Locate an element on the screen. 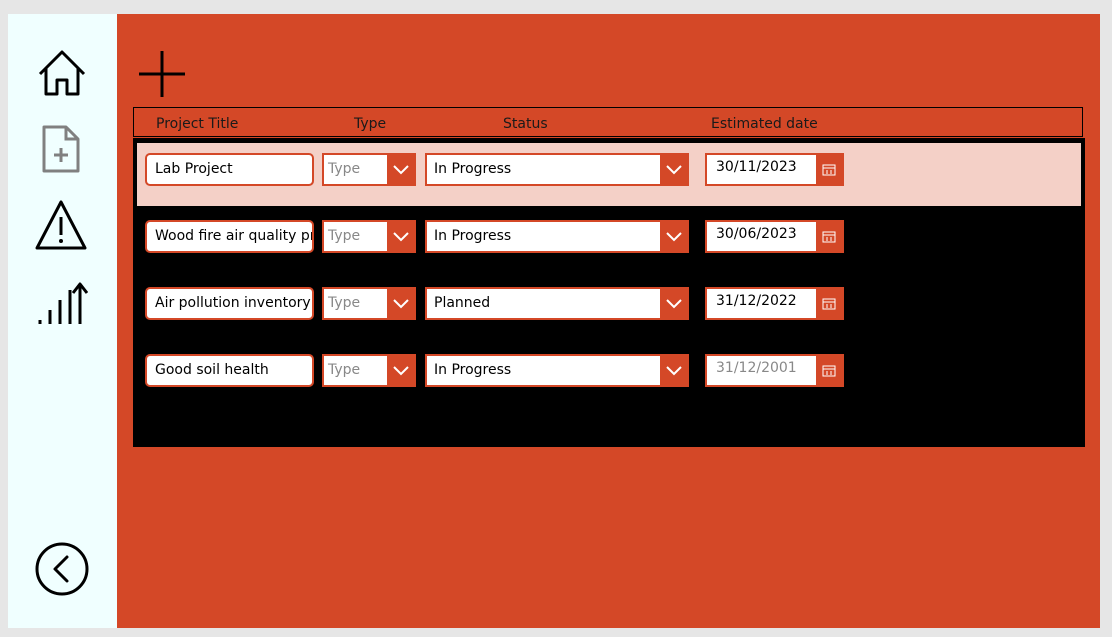 The height and width of the screenshot is (637, 1112). column-header-bar: Project Title Type Status Estimated date is located at coordinates (608, 122).